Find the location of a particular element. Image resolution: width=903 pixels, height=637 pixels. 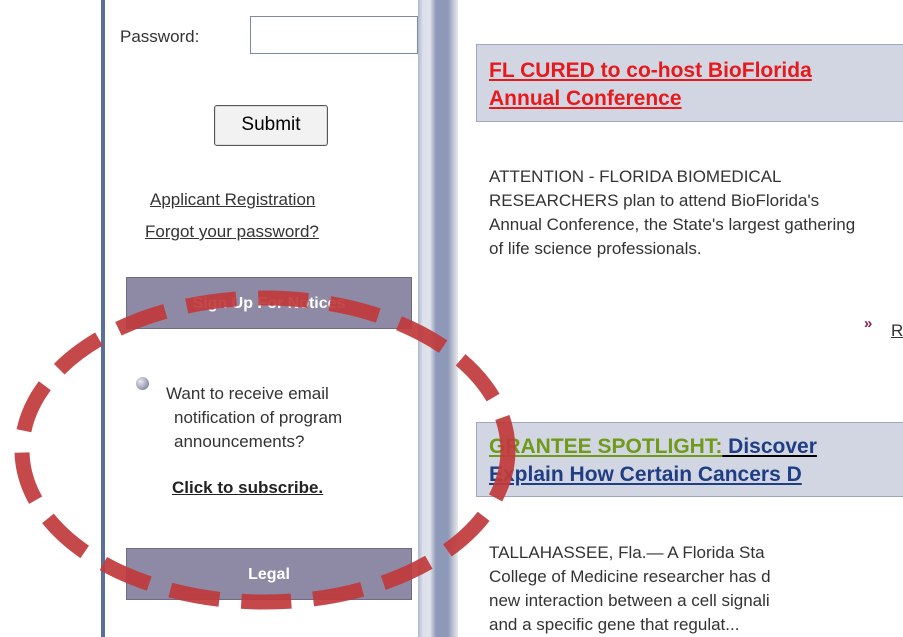

more-arrow-icon: » is located at coordinates (868, 323).